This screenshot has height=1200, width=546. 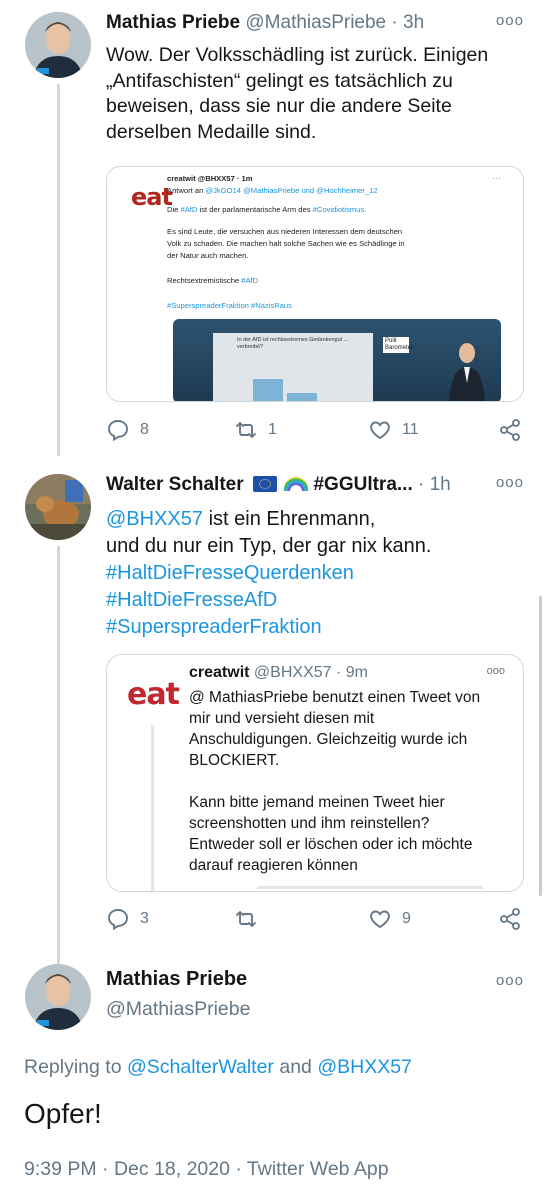 I want to click on like-count: 9, so click(x=406, y=918).